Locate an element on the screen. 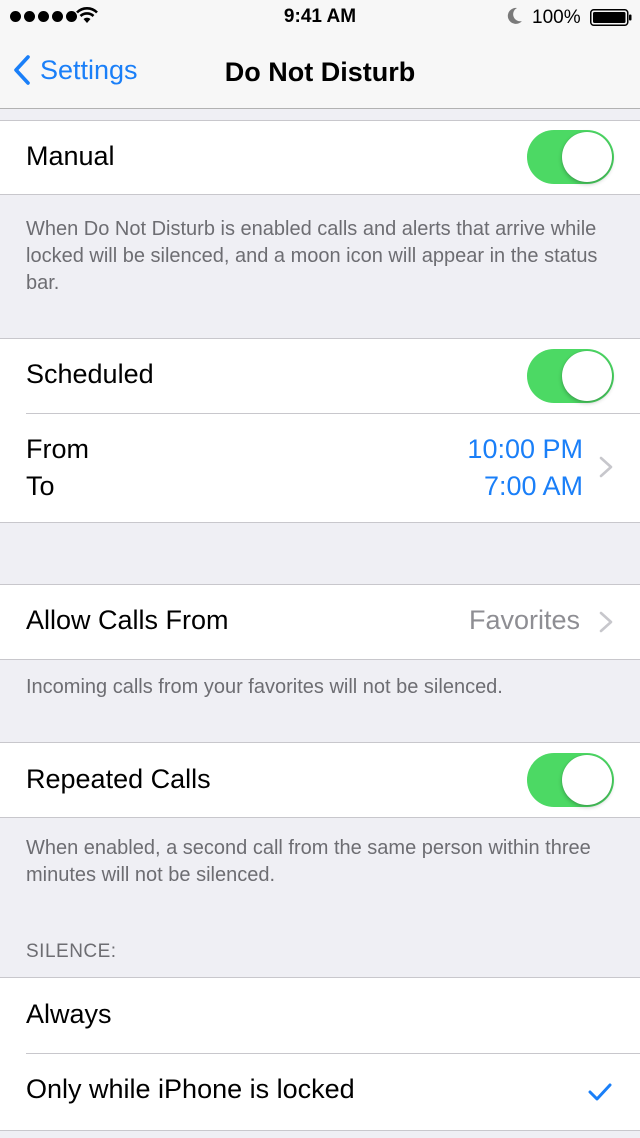 The height and width of the screenshot is (1138, 640). silence-option-only-while-locked: Only while iPhone is locked is located at coordinates (320, 1092).